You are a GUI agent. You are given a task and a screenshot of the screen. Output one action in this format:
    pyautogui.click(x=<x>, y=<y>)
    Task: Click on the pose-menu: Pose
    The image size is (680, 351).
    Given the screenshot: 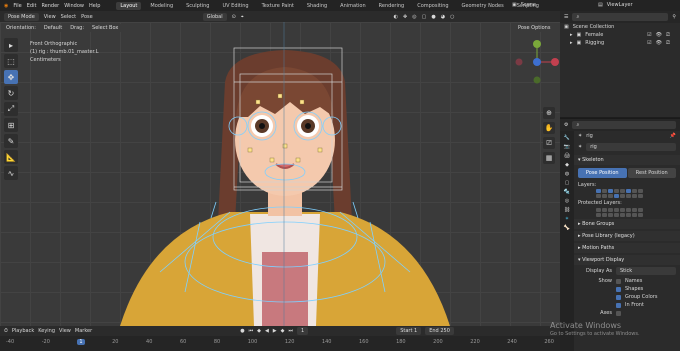 What is the action you would take?
    pyautogui.click(x=87, y=17)
    